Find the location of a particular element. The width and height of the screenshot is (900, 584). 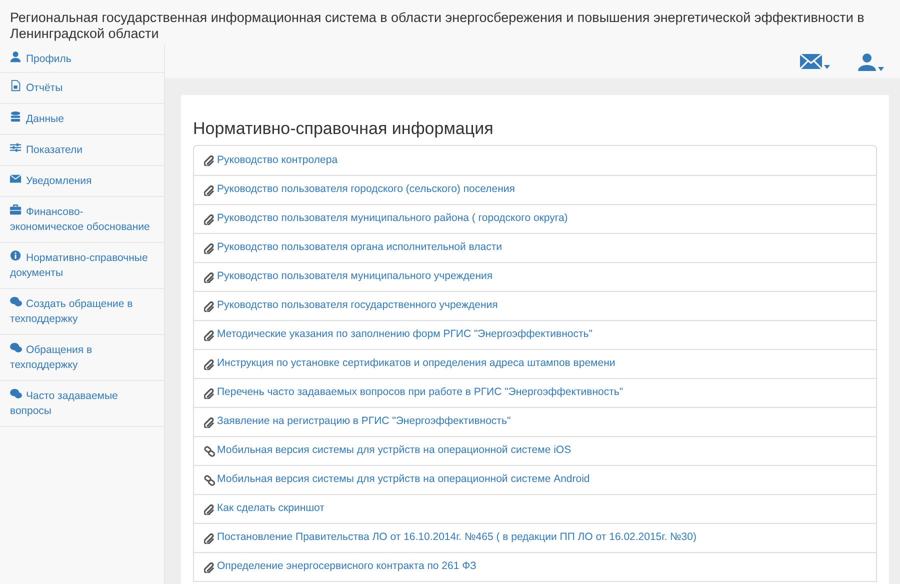

sidebar-item: Часто задаваемые вопросы is located at coordinates (82, 404).